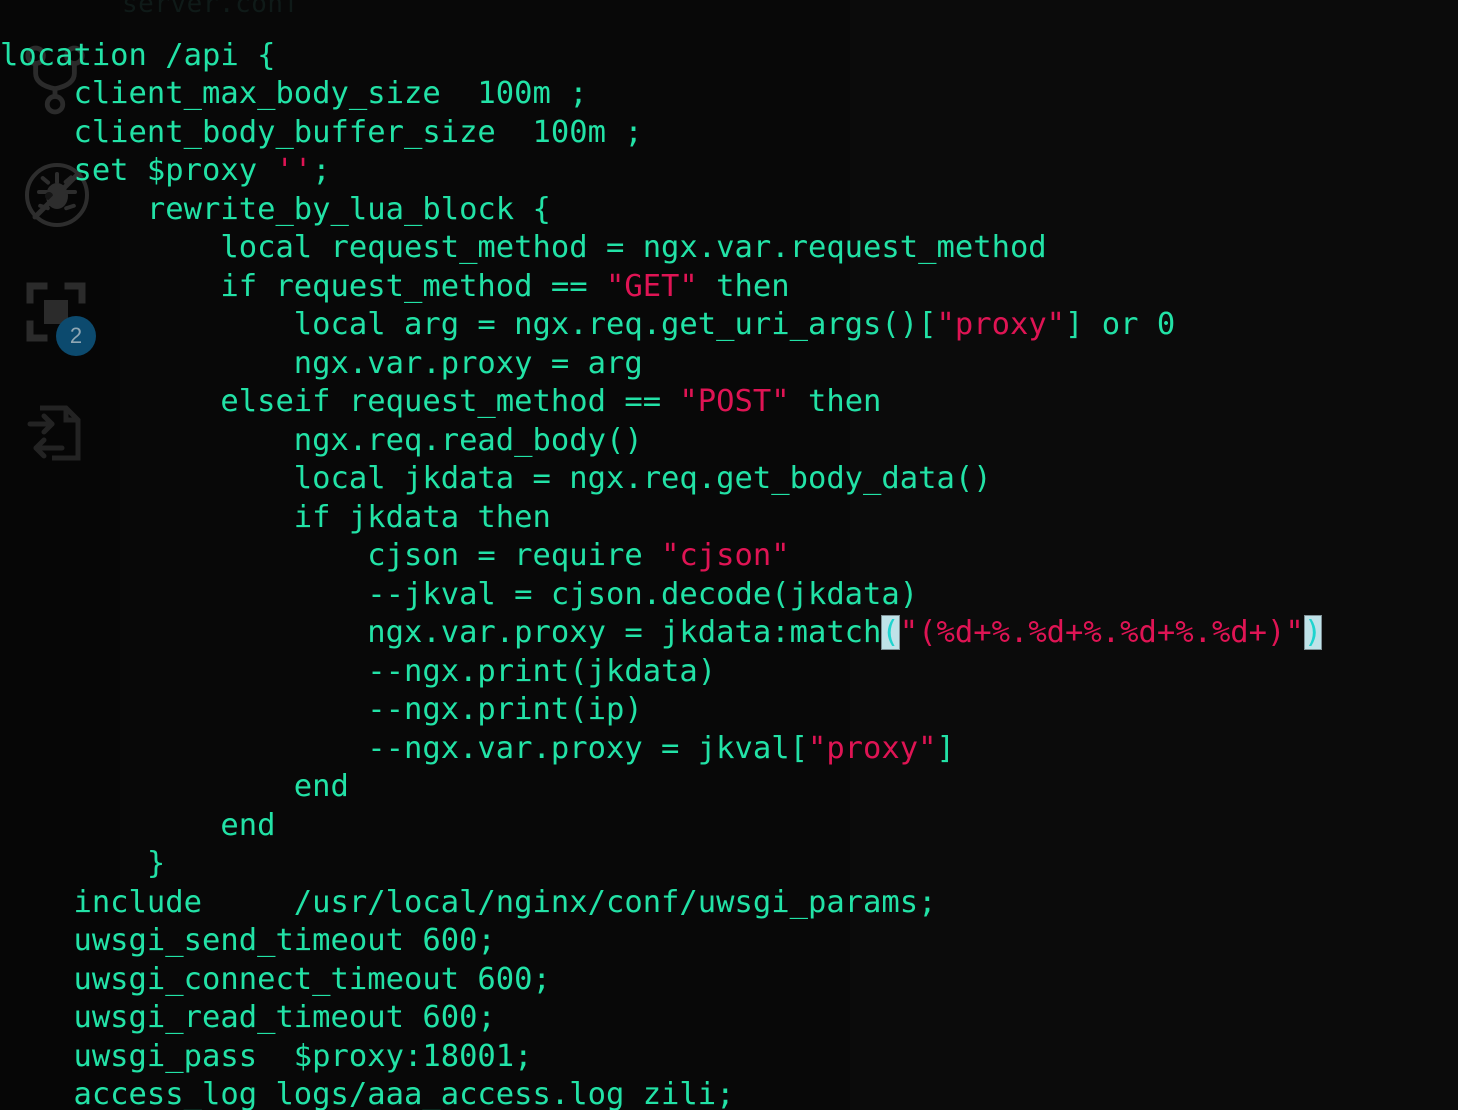 This screenshot has width=1458, height=1110. Describe the element at coordinates (729, 941) in the screenshot. I see `code-line: uwsgi_send_timeout 600;` at that location.